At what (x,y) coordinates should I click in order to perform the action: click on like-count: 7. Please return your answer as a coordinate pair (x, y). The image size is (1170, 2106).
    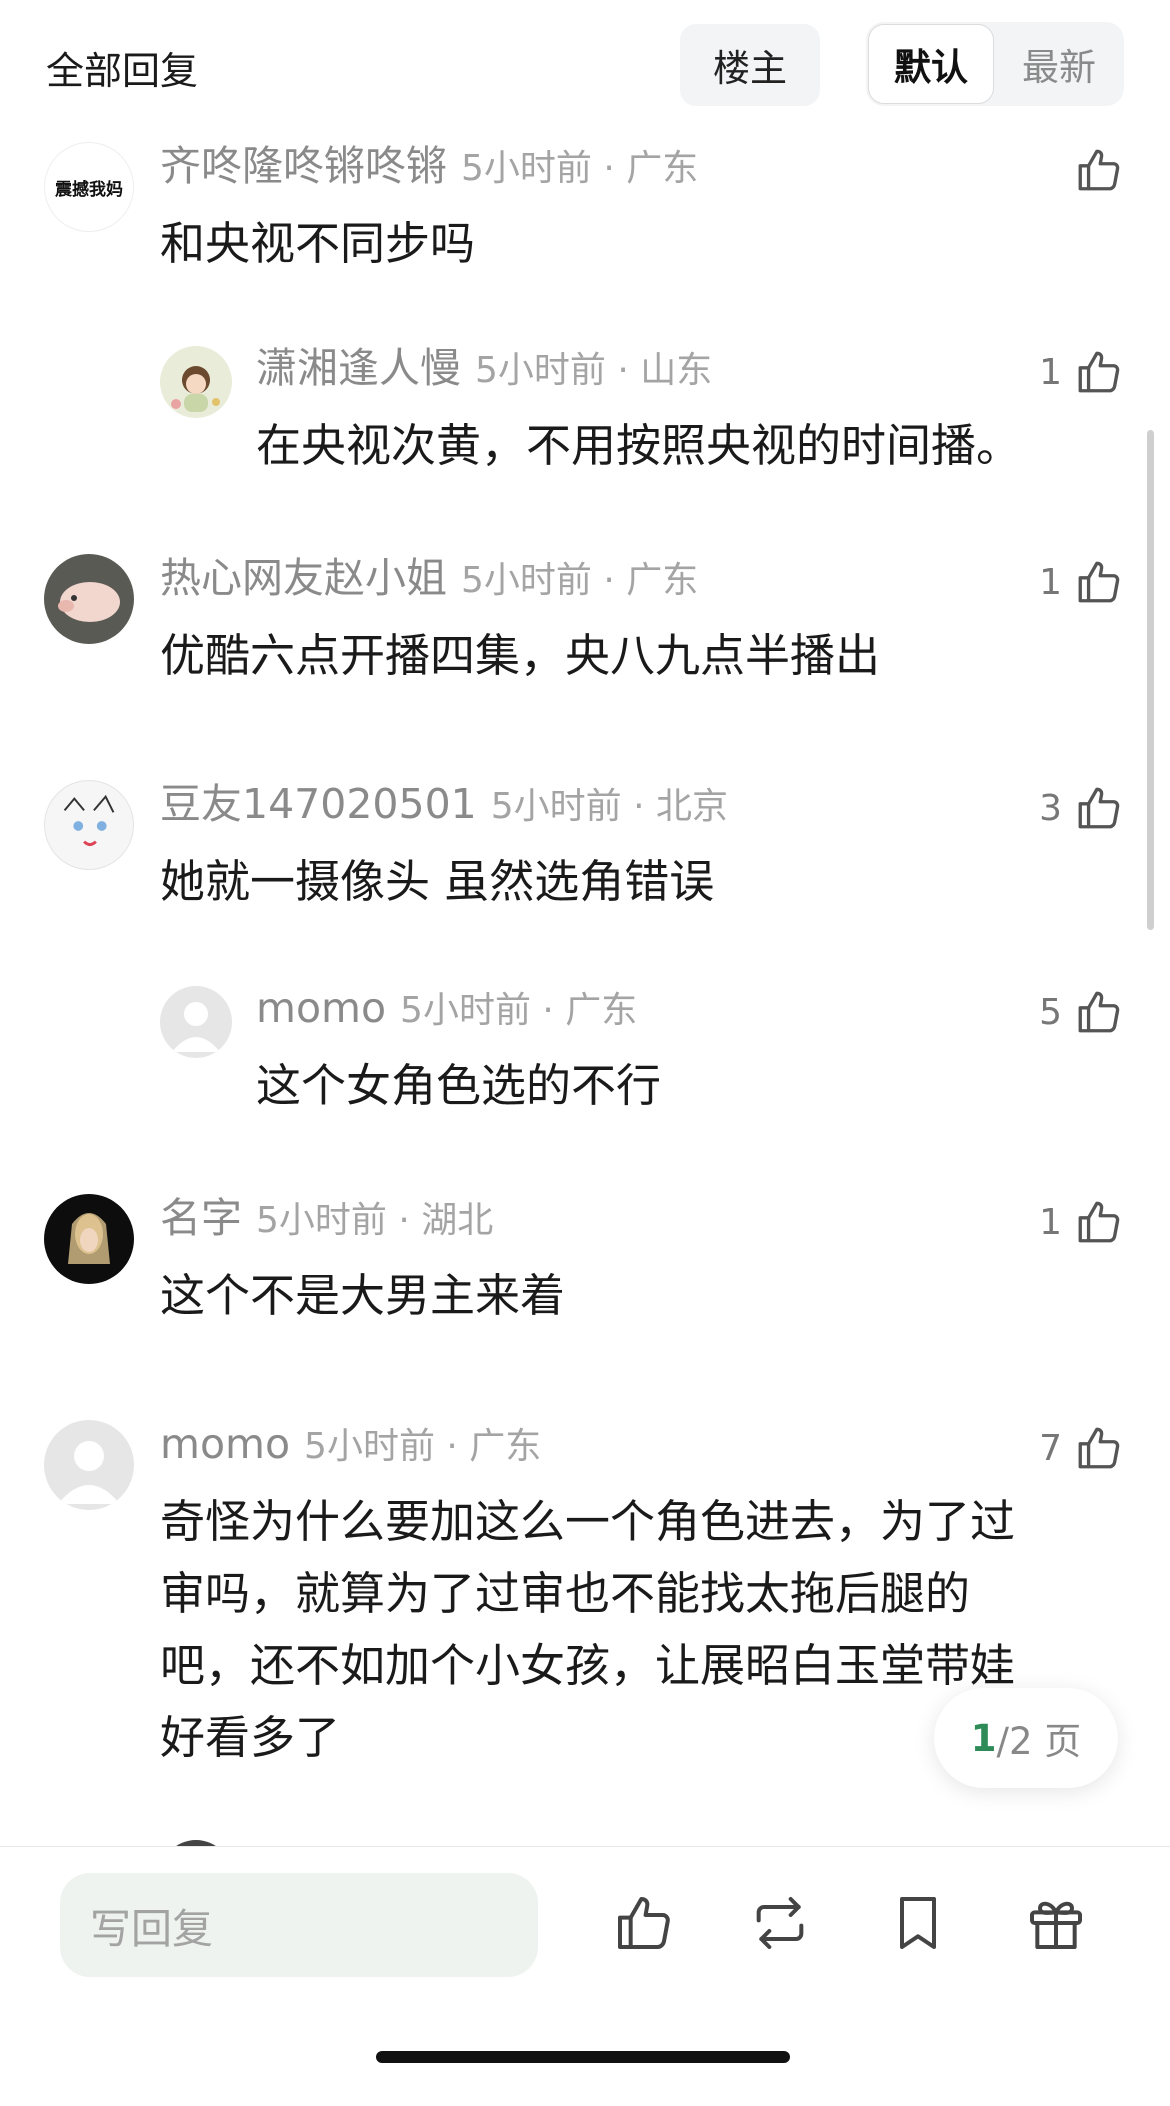
    Looking at the image, I should click on (1050, 1448).